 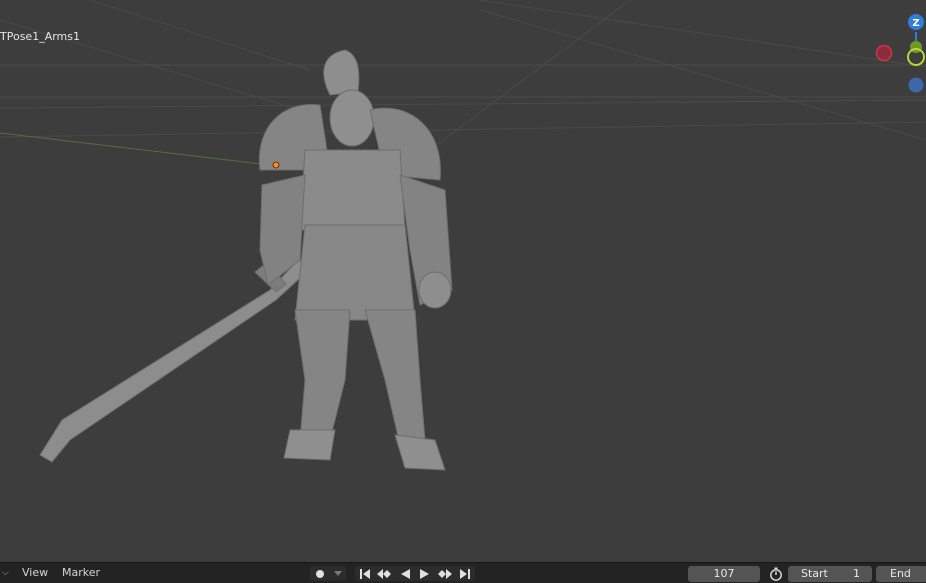 What do you see at coordinates (856, 573) in the screenshot?
I see `start-frame-value: 1` at bounding box center [856, 573].